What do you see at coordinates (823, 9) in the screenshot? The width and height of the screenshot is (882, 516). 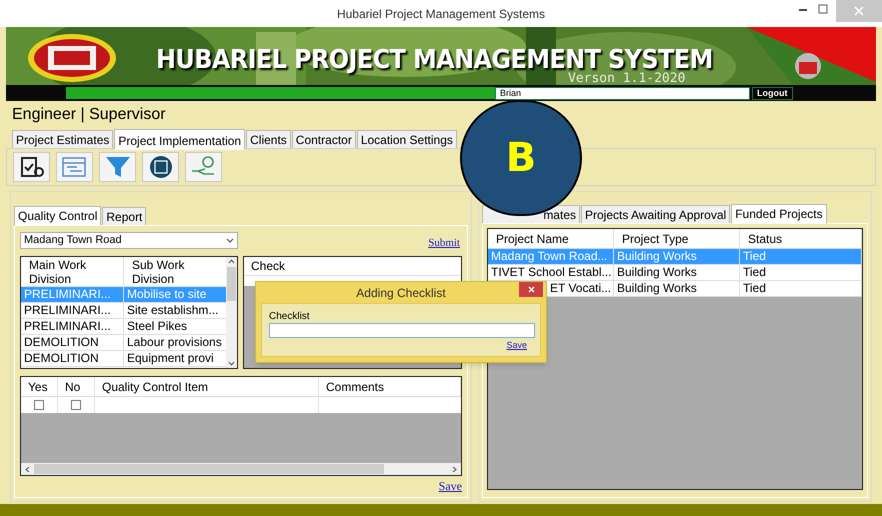 I see `maximize-icon` at bounding box center [823, 9].